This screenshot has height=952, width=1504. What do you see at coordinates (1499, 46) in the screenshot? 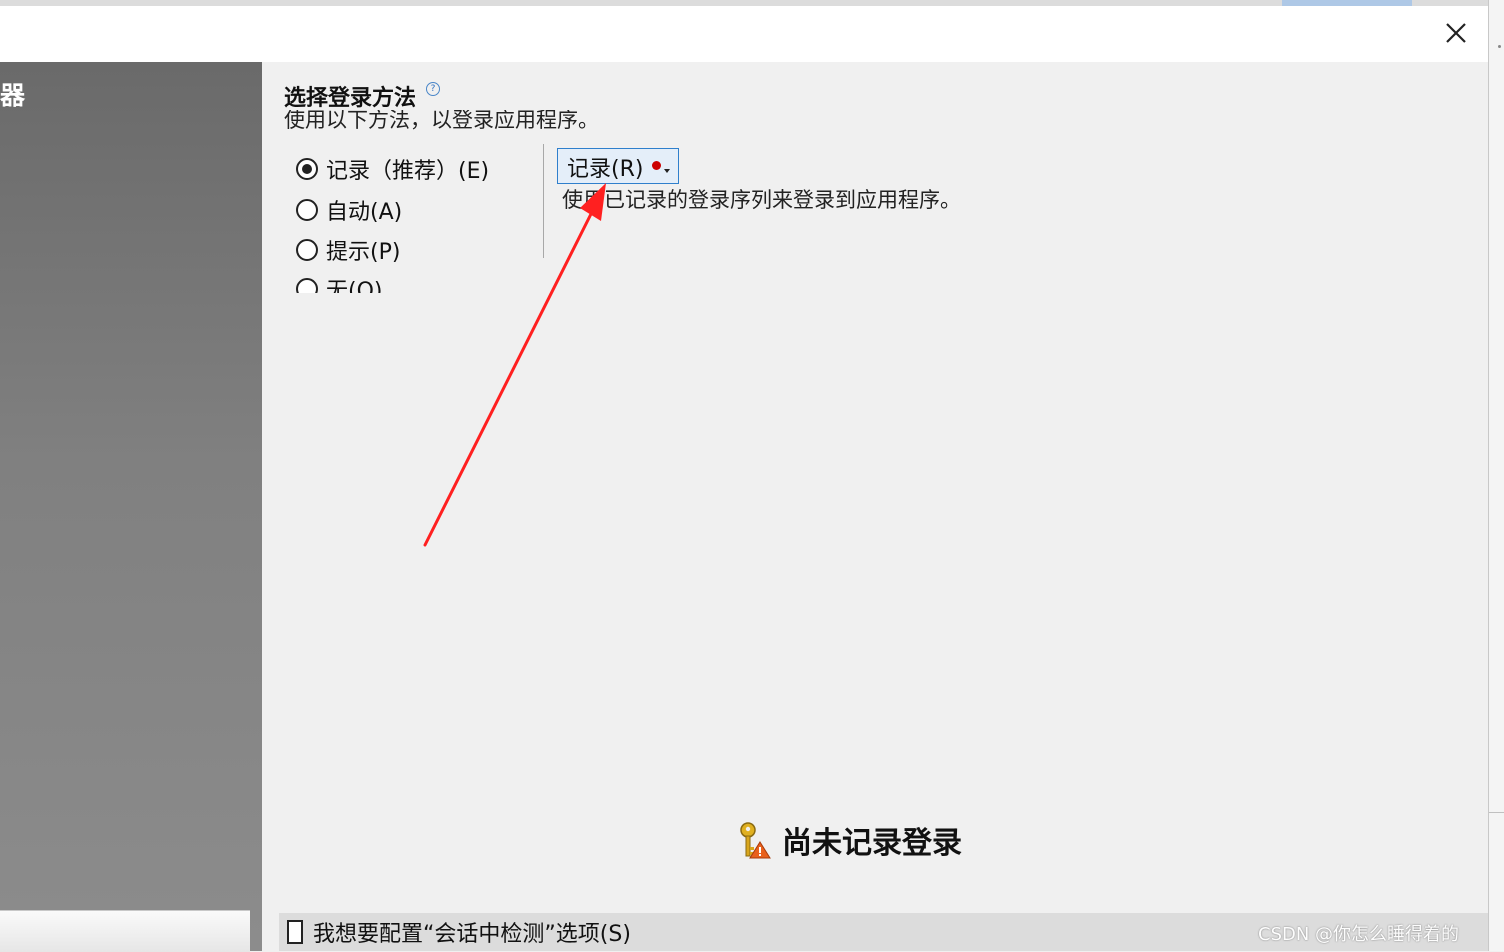
I see `edge-dot` at bounding box center [1499, 46].